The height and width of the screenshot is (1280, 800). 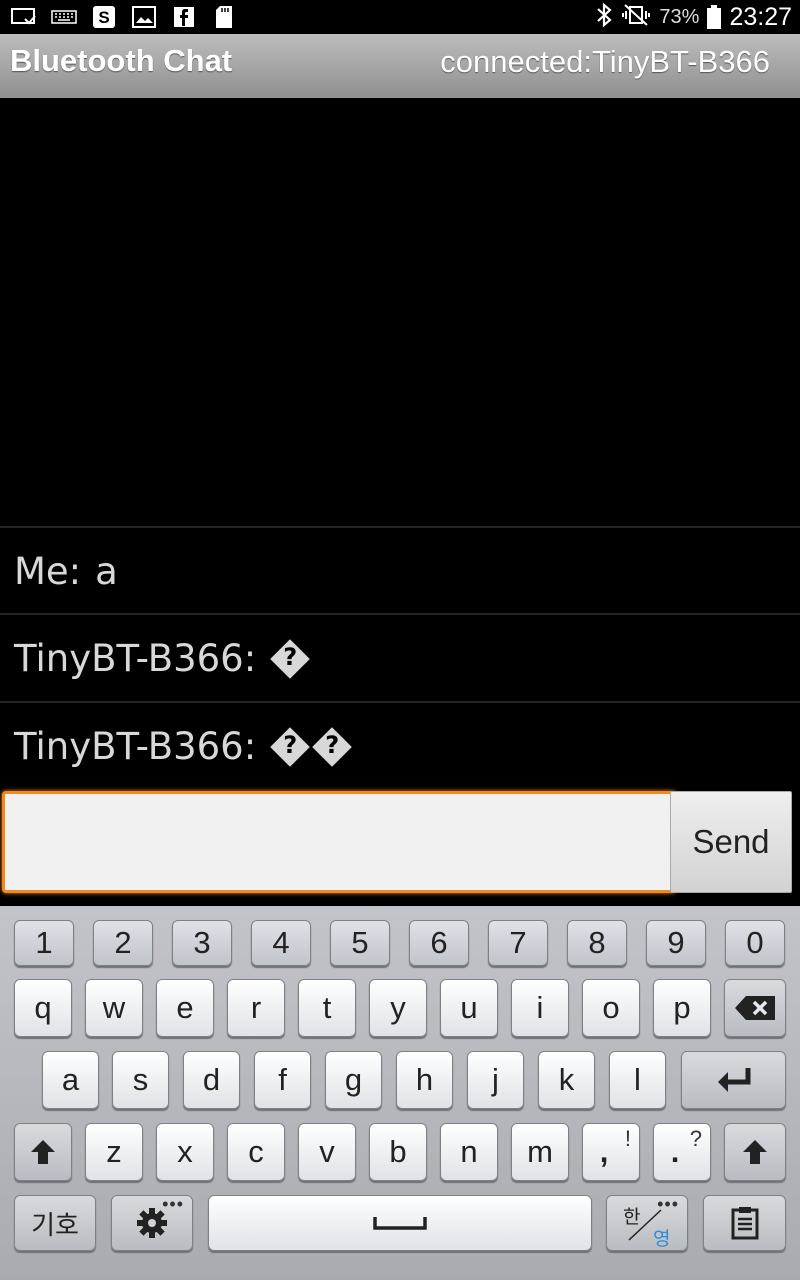 What do you see at coordinates (152, 1222) in the screenshot?
I see `settings-key: •••` at bounding box center [152, 1222].